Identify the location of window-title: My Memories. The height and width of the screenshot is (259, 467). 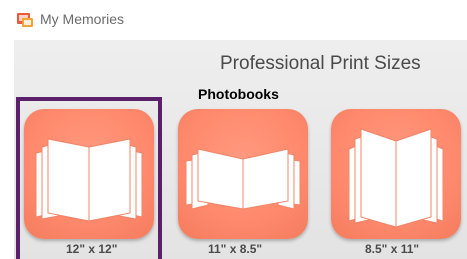
(82, 19).